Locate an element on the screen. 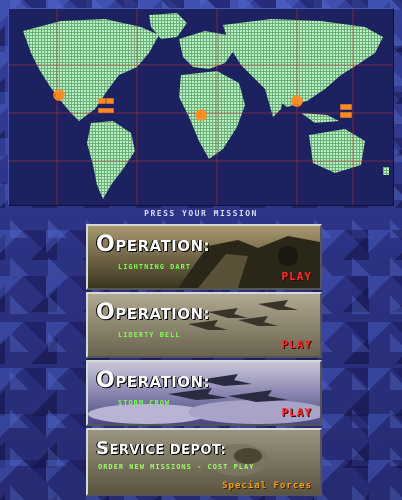 The image size is (402, 500). mission-subtitle: Storm Crow is located at coordinates (144, 403).